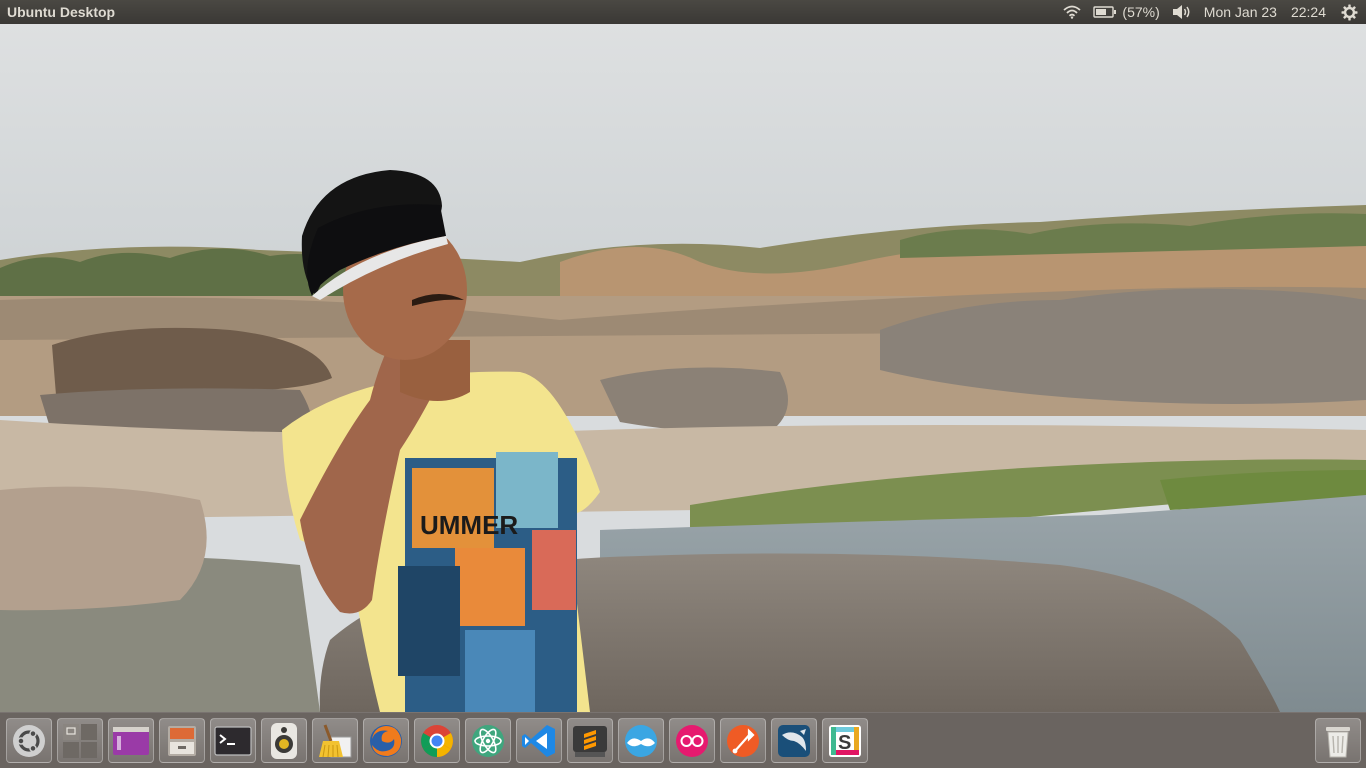 Image resolution: width=1366 pixels, height=768 pixels. I want to click on terminal, so click(233, 740).